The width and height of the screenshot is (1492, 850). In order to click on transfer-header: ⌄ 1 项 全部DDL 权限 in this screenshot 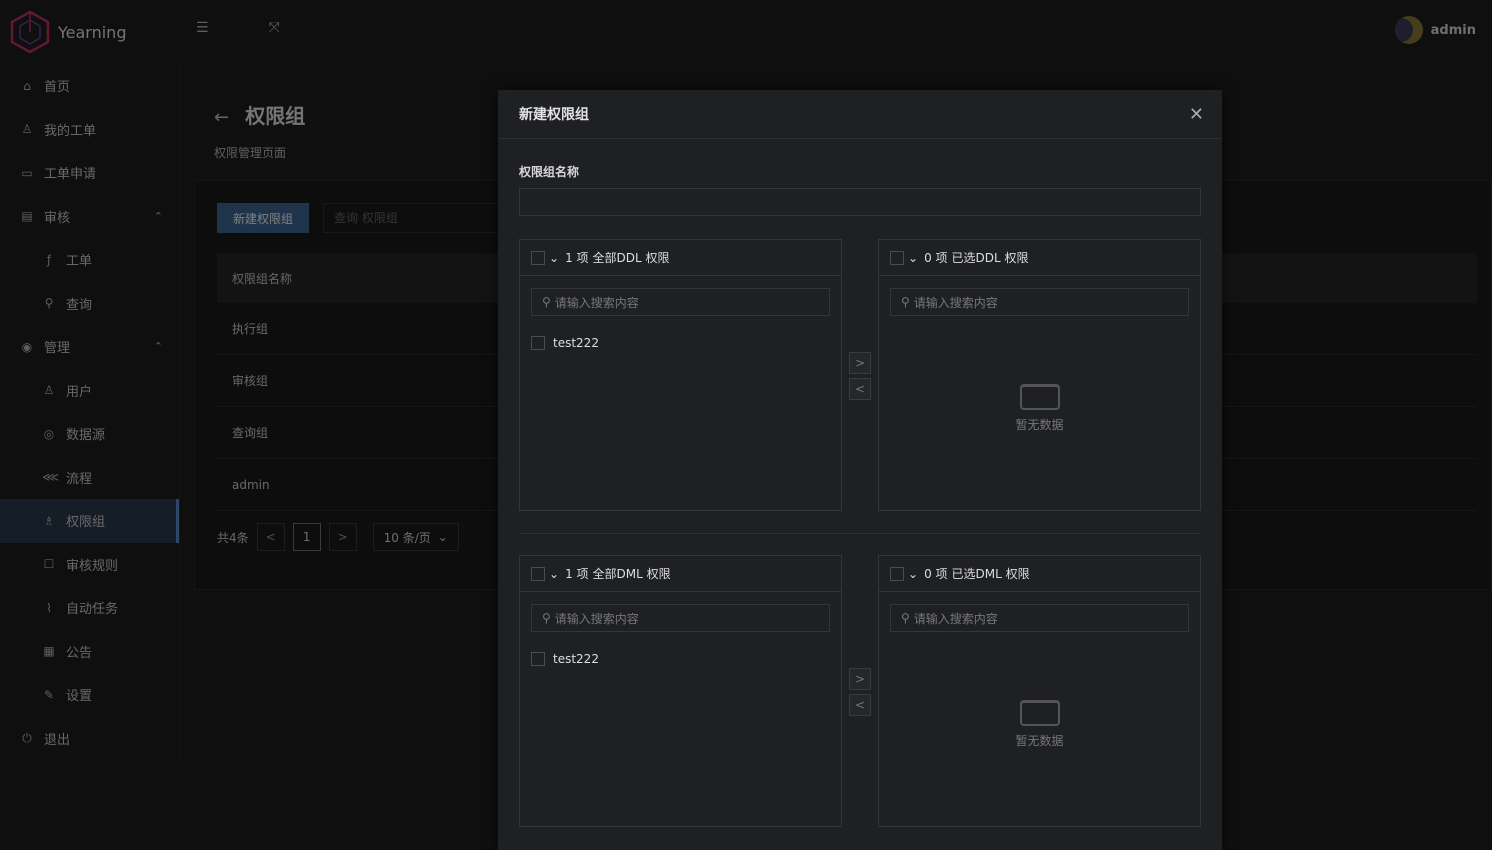, I will do `click(680, 258)`.